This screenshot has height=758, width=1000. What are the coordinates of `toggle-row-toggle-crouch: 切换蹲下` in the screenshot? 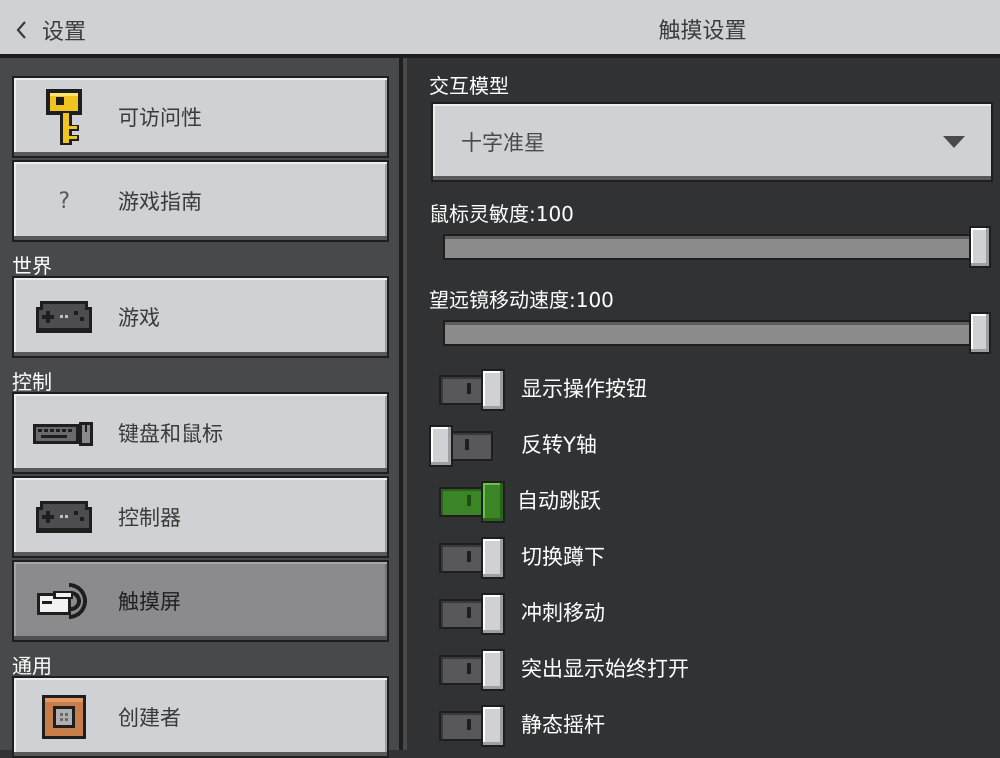 It's located at (521, 556).